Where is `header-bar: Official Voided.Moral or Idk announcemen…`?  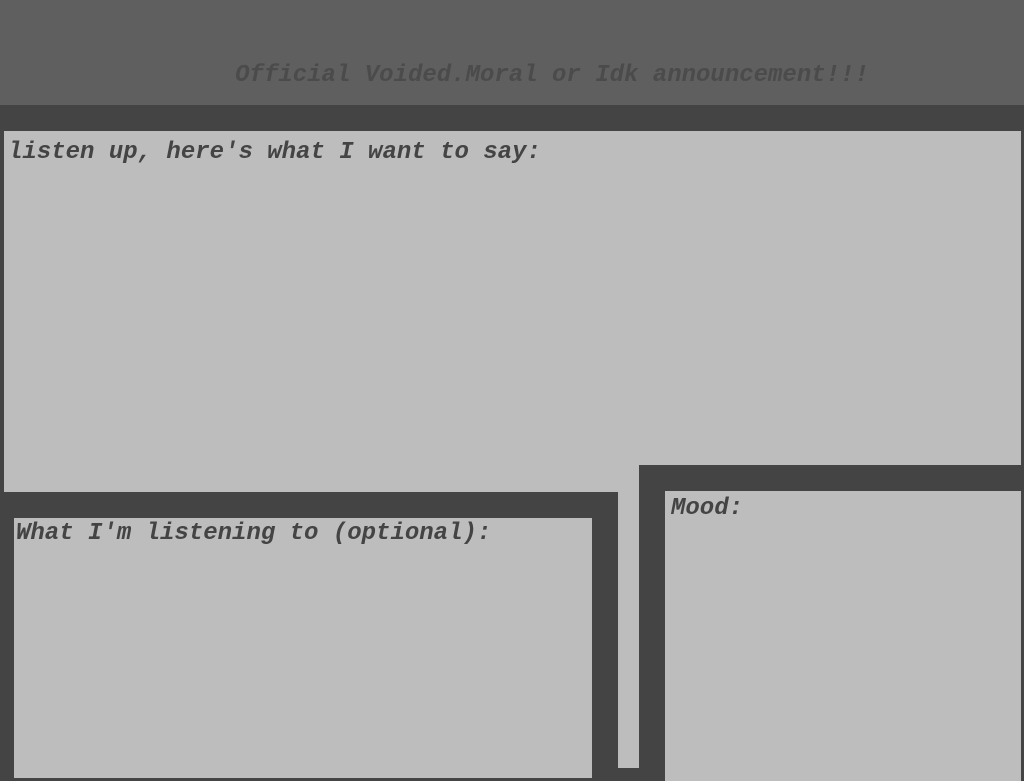 header-bar: Official Voided.Moral or Idk announcemen… is located at coordinates (512, 52).